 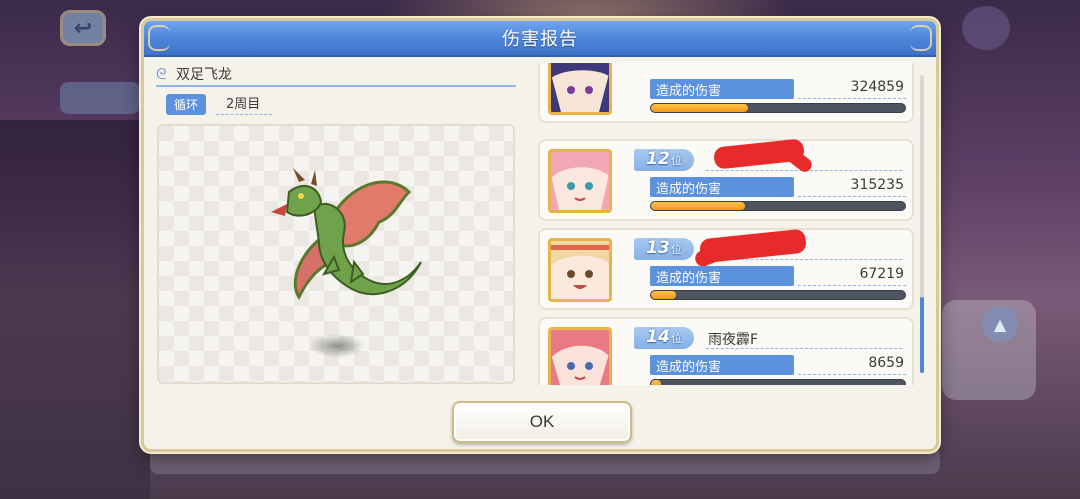 I want to click on boss-shadow, so click(x=337, y=346).